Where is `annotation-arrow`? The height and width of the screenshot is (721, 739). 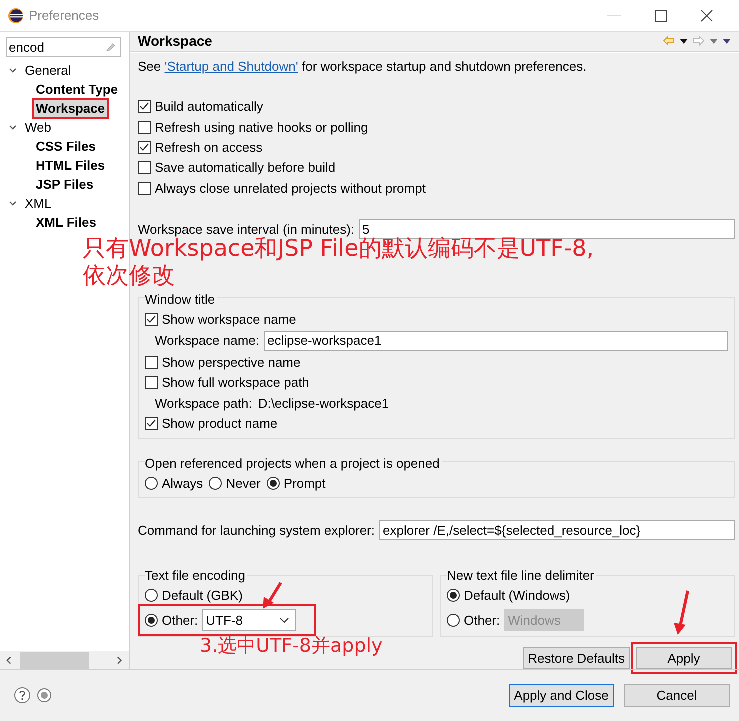
annotation-arrow is located at coordinates (273, 596).